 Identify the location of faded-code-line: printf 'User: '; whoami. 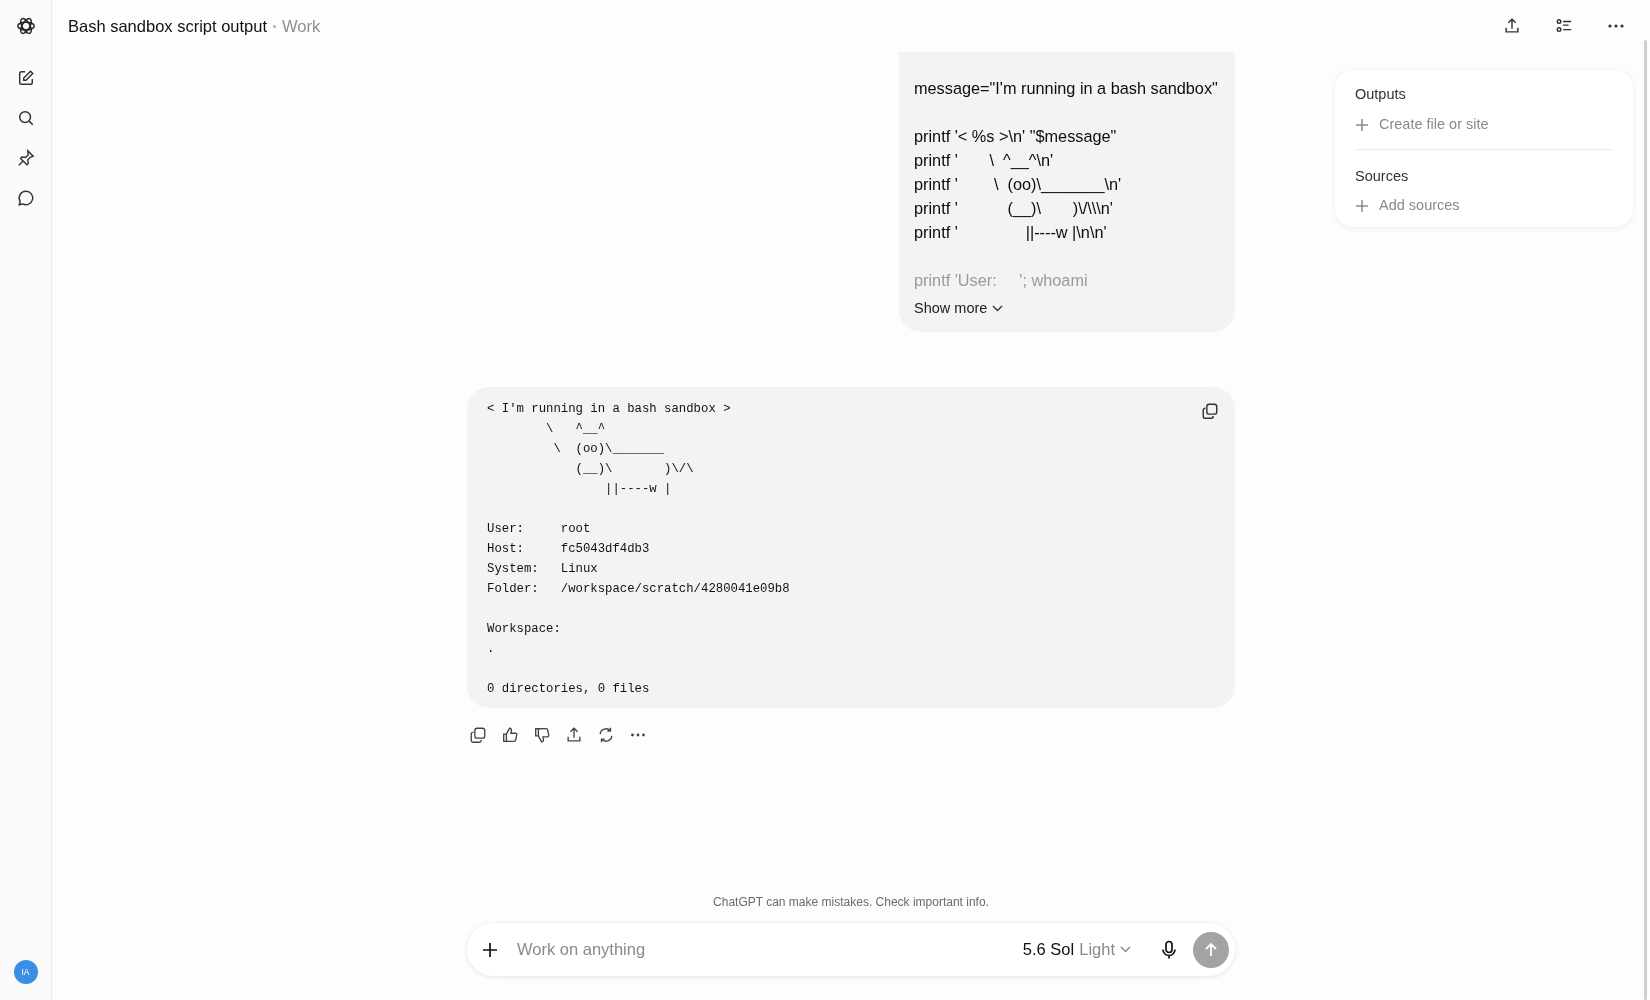
(1001, 280).